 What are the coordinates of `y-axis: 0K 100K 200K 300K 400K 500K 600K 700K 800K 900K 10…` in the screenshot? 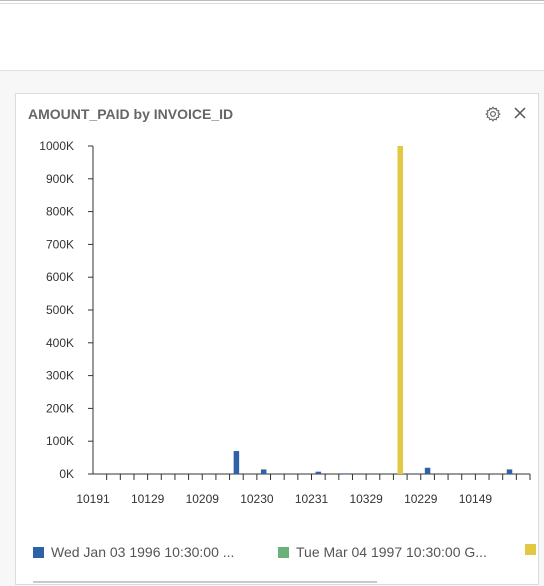 It's located at (66, 310).